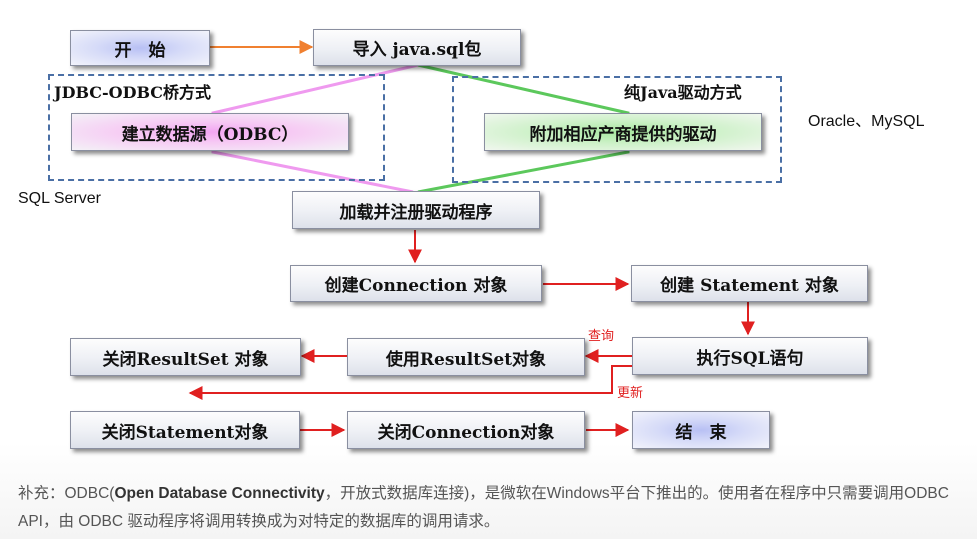 This screenshot has width=977, height=539. What do you see at coordinates (185, 430) in the screenshot?
I see `node-close-statement: 关闭Statement对象` at bounding box center [185, 430].